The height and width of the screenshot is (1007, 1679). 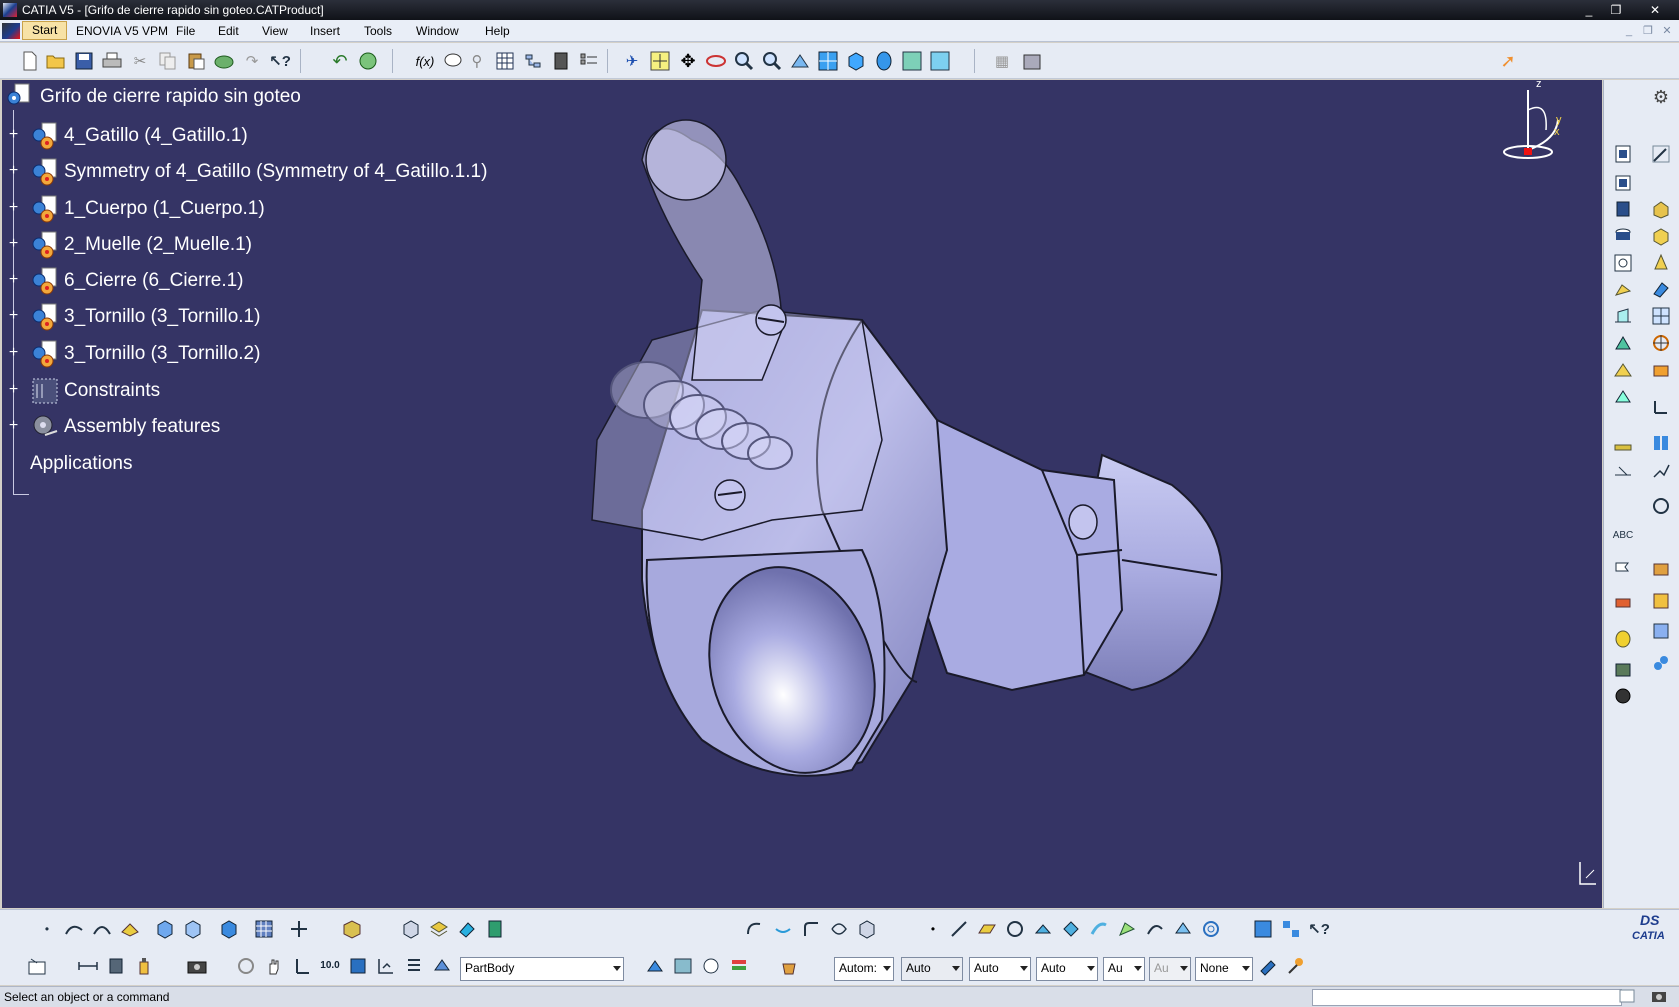 I want to click on move-icon, so click(x=299, y=929).